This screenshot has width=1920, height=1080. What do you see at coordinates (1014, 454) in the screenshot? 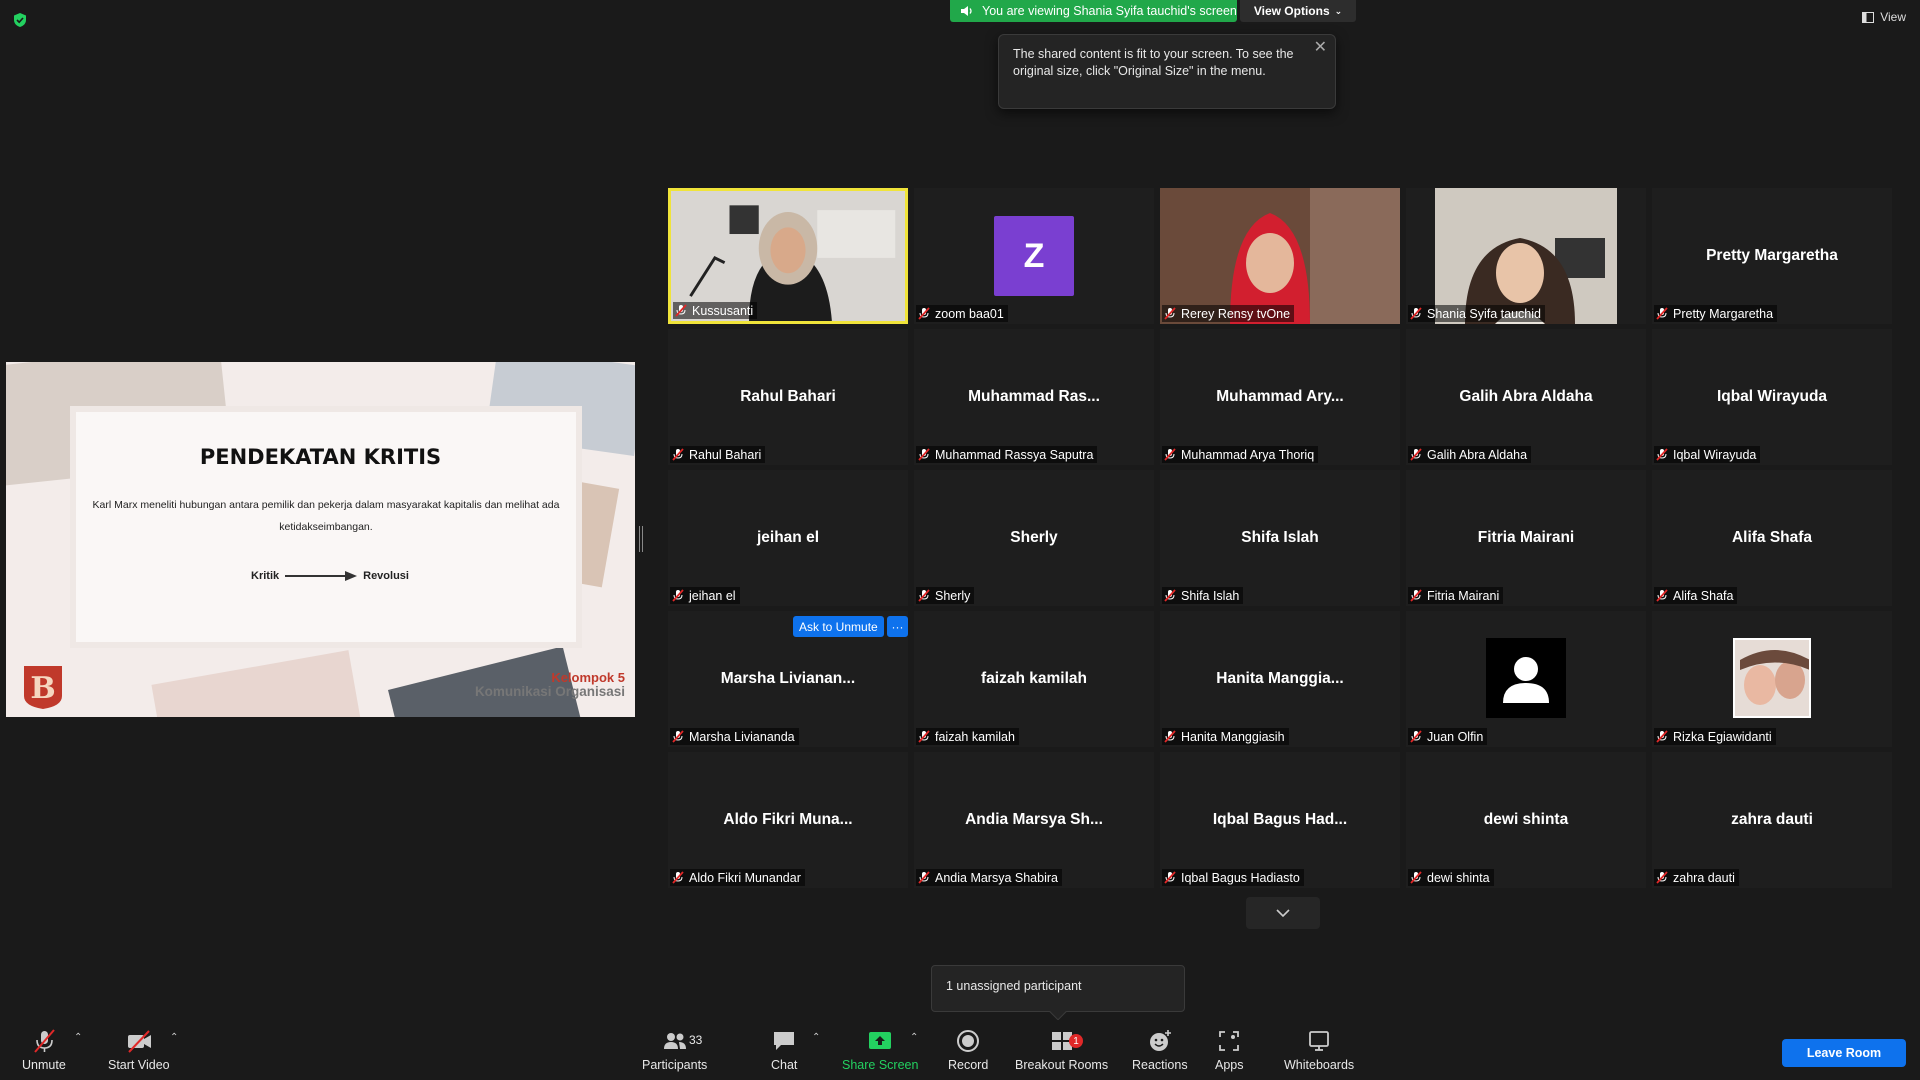
I see `participant-name: Muhammad Rassya Saputra` at bounding box center [1014, 454].